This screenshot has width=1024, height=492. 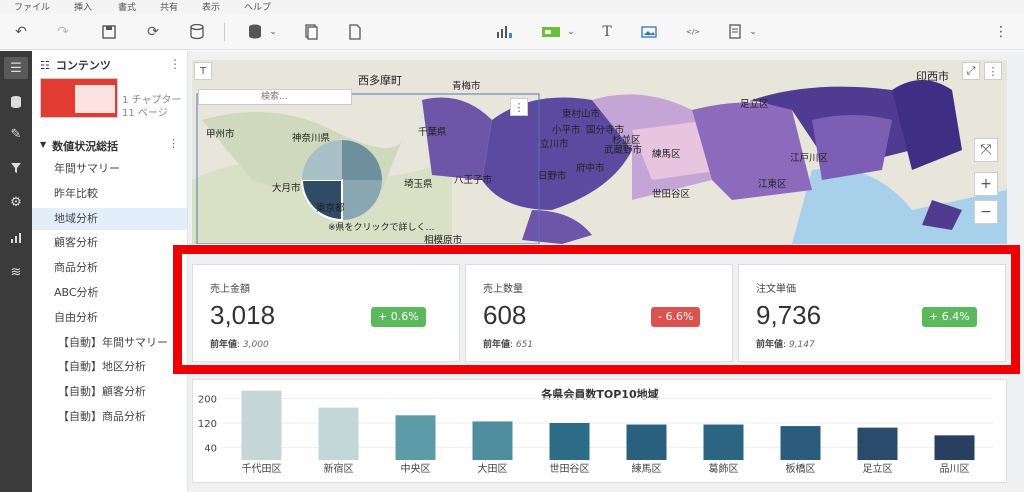 What do you see at coordinates (109, 194) in the screenshot?
I see `page-item: 昨年比較` at bounding box center [109, 194].